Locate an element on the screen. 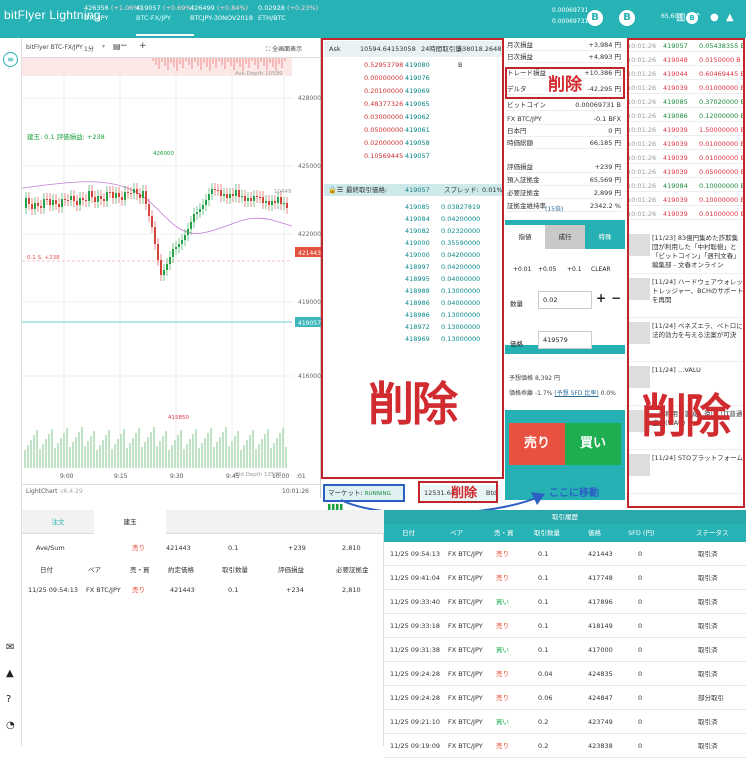 Image resolution: width=746 pixels, height=758 pixels. sell-button: 売り is located at coordinates (537, 444).